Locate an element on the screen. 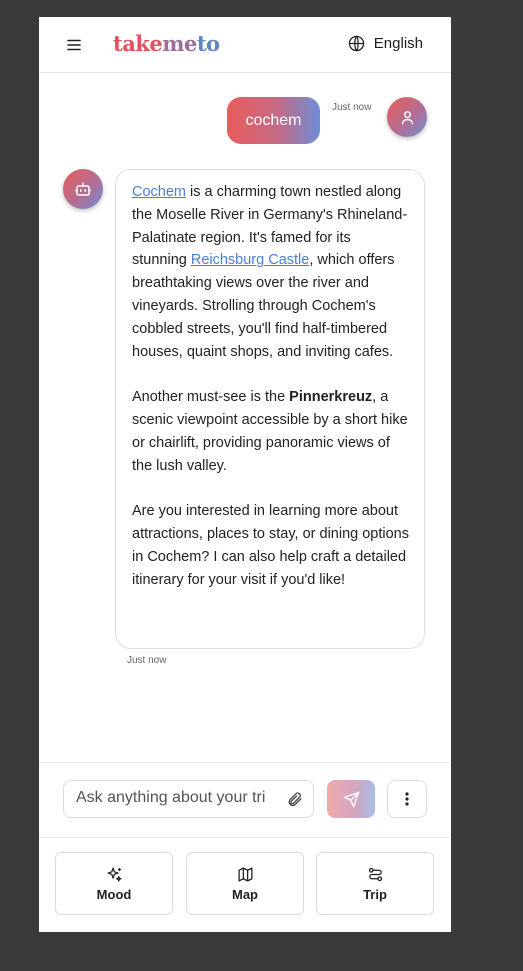  user-message-bubble: cochem is located at coordinates (273, 120).